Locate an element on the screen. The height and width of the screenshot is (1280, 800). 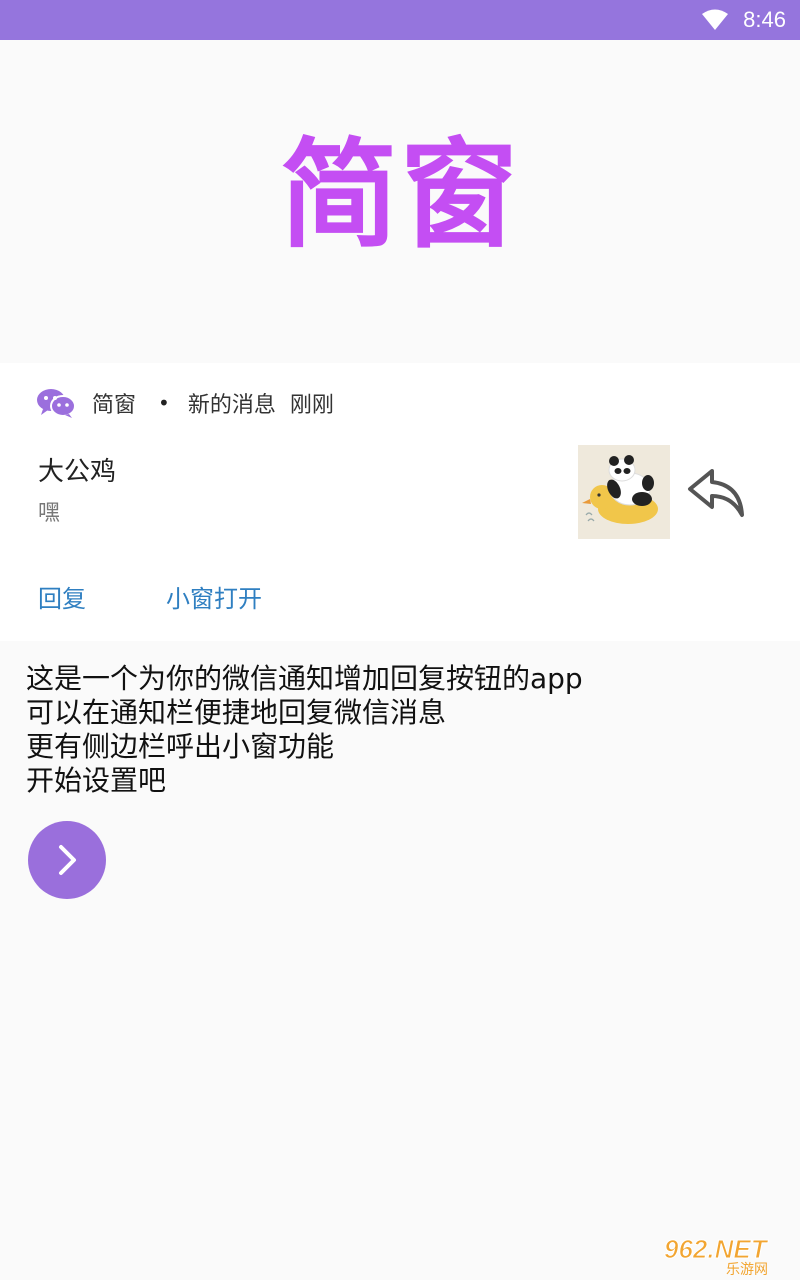
reply-arrow-icon is located at coordinates (717, 493).